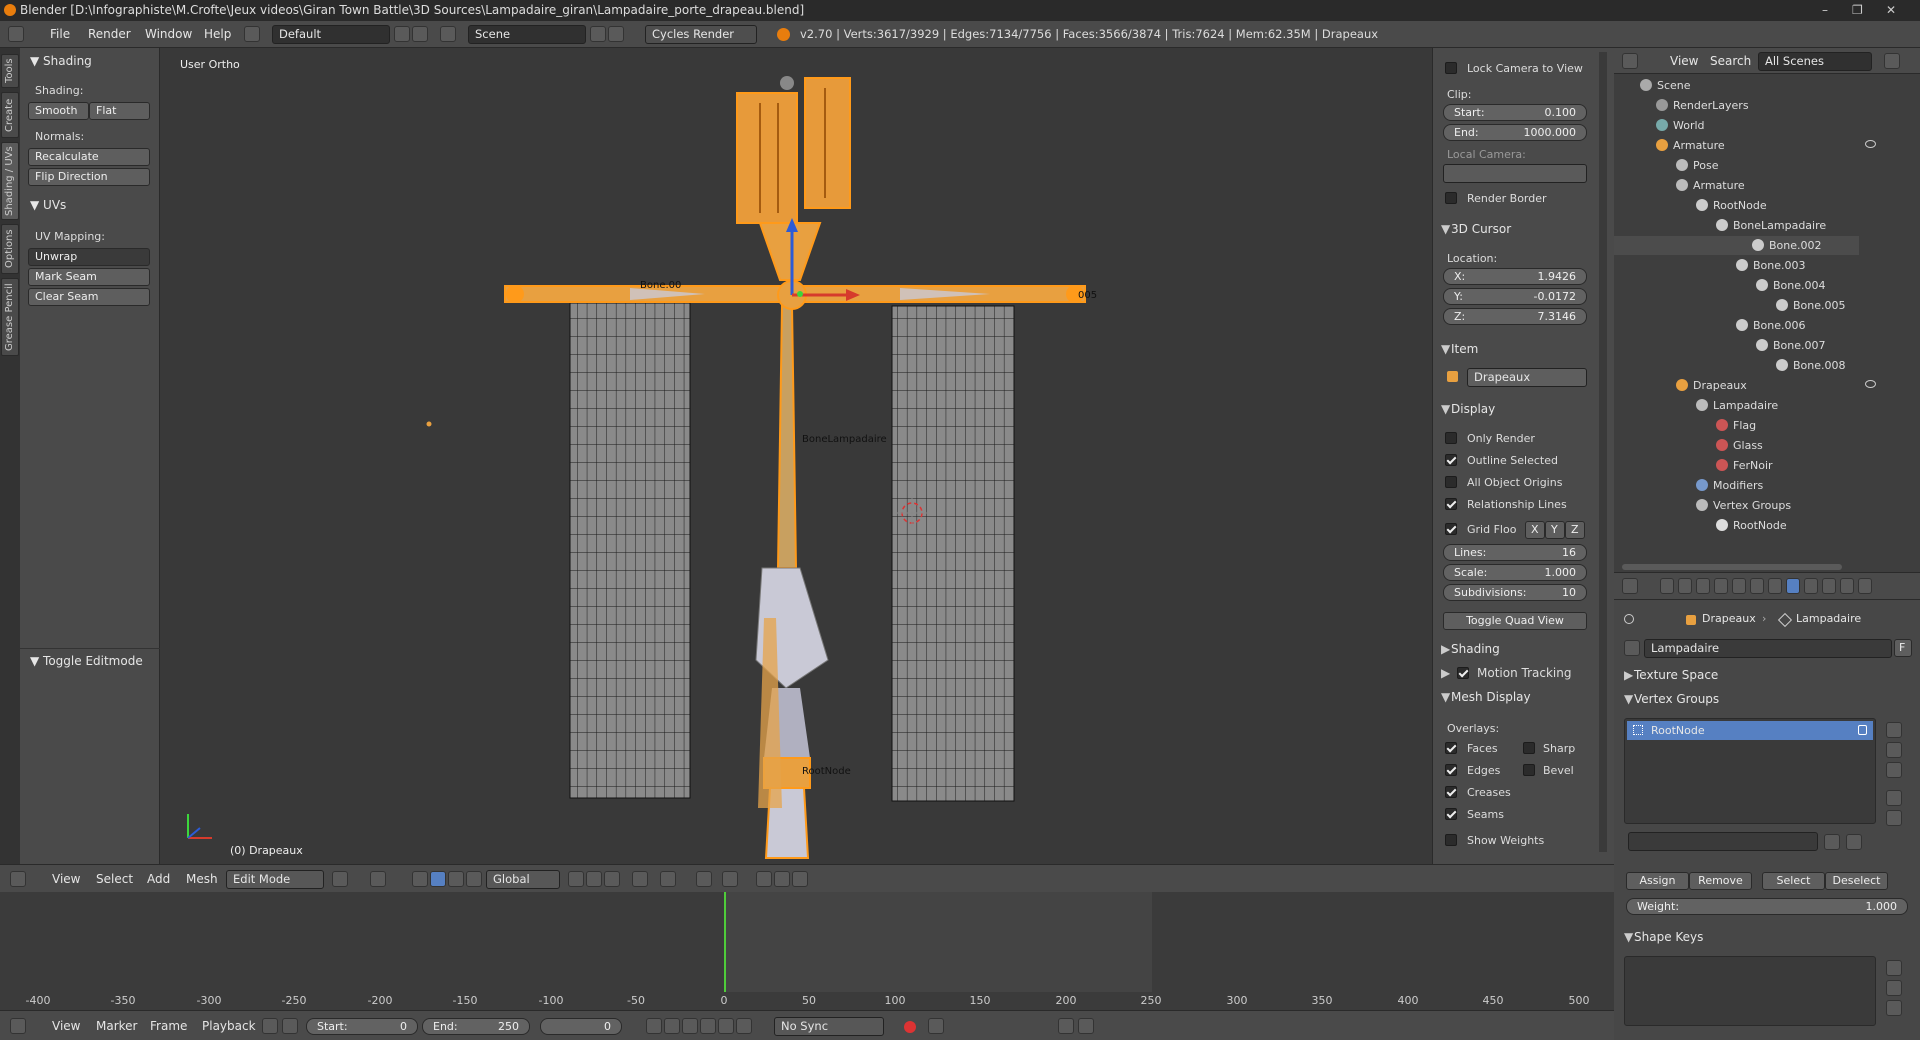 The height and width of the screenshot is (1040, 1920). What do you see at coordinates (378, 879) in the screenshot?
I see `pivot-point-icon` at bounding box center [378, 879].